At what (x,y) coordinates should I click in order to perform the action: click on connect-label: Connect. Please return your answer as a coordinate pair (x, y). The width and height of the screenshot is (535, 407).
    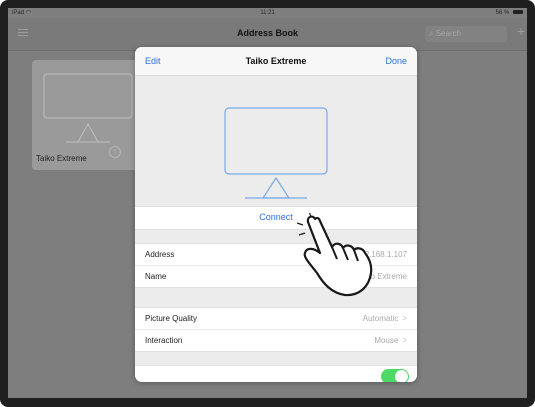
    Looking at the image, I should click on (276, 217).